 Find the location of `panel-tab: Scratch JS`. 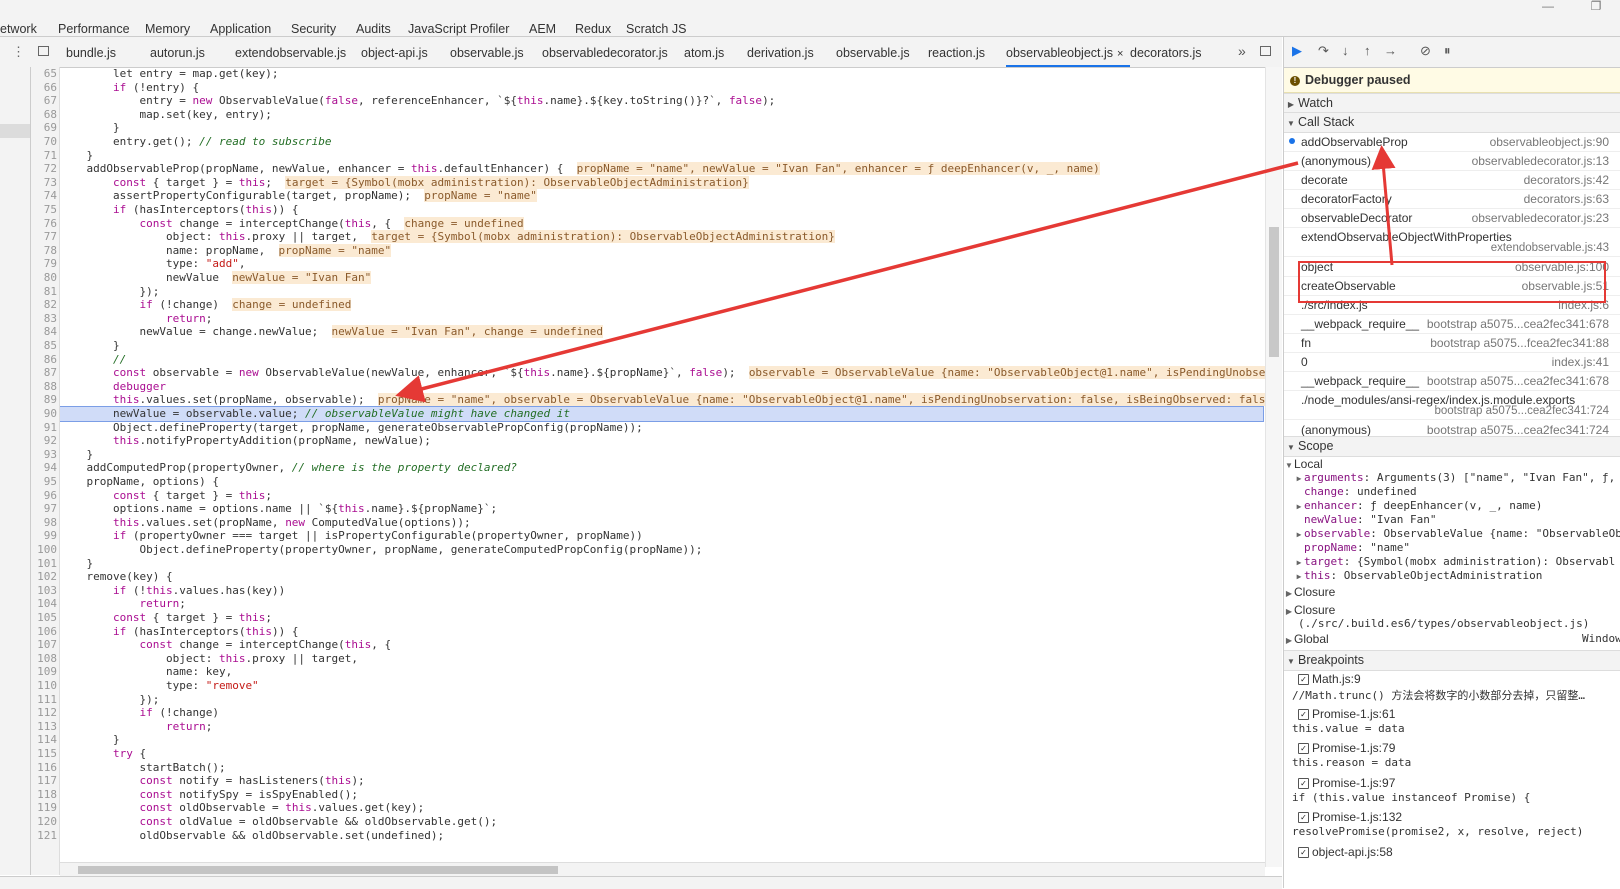

panel-tab: Scratch JS is located at coordinates (661, 29).